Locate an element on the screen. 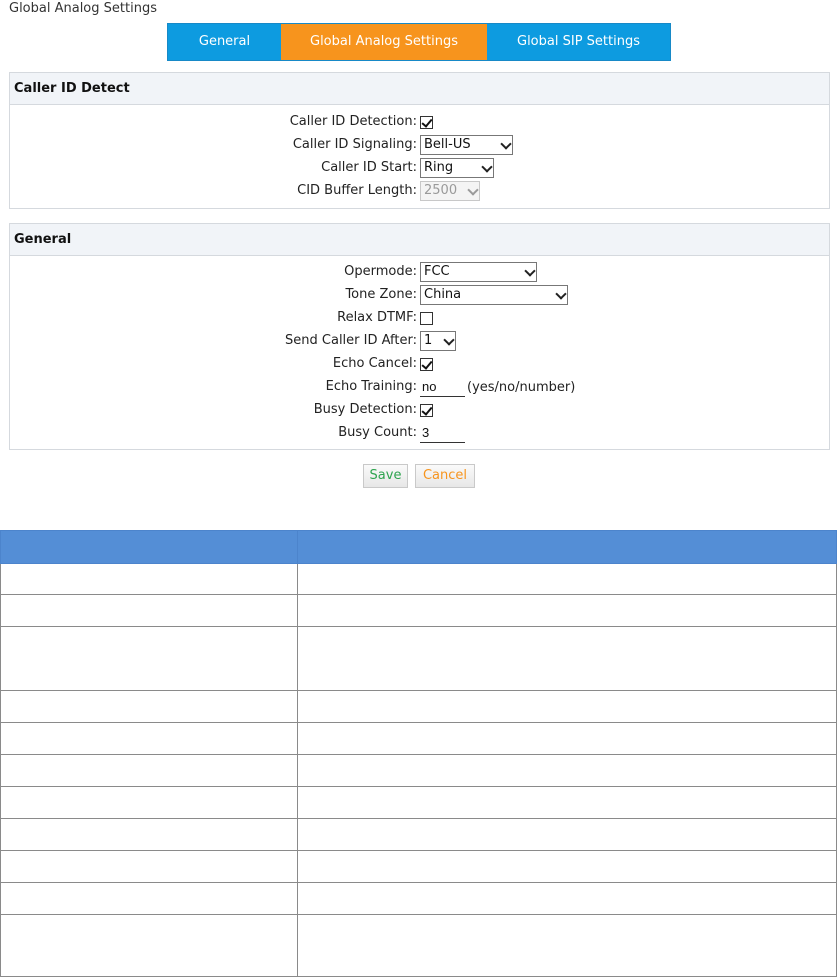  caller-id-start-row: Caller ID Start: Ring is located at coordinates (419, 168).